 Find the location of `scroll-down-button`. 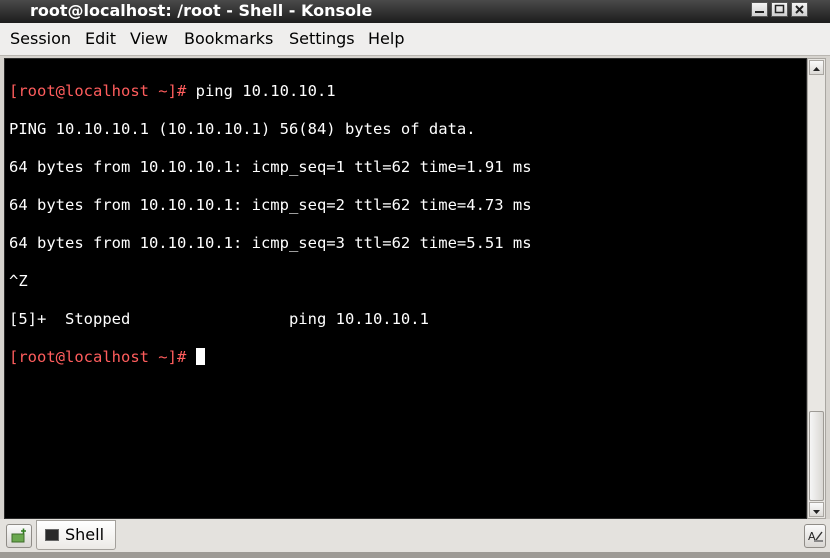

scroll-down-button is located at coordinates (816, 509).